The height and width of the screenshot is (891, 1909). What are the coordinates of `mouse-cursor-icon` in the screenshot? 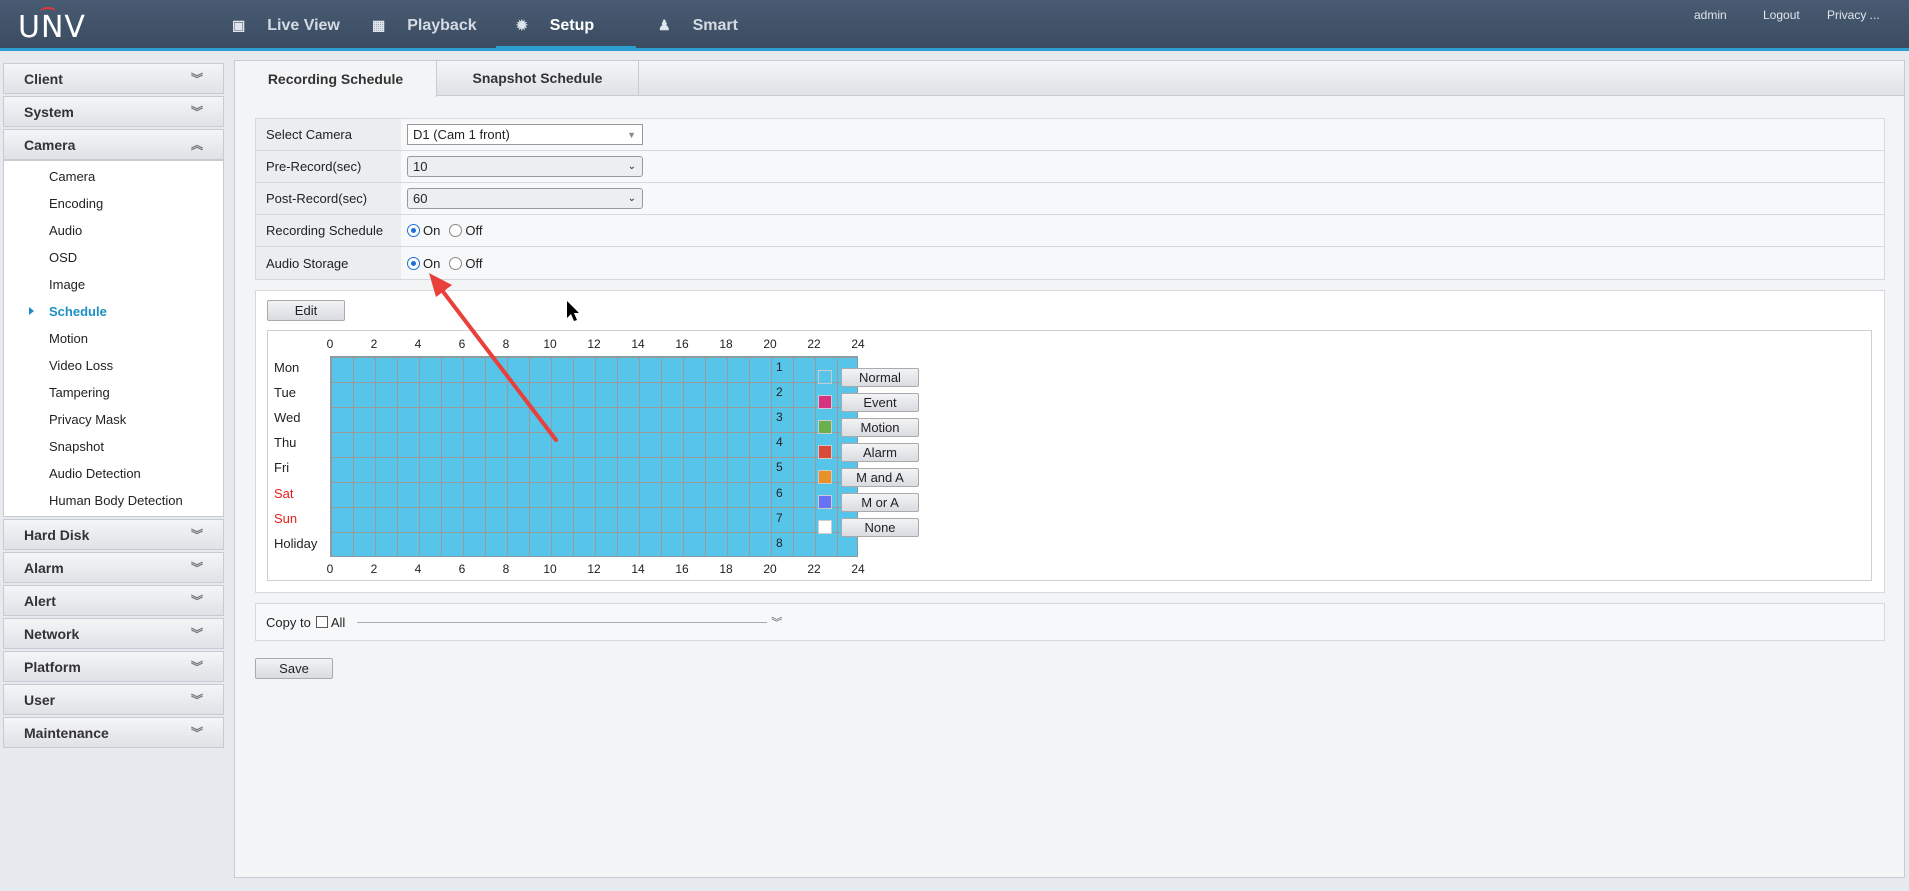 It's located at (573, 311).